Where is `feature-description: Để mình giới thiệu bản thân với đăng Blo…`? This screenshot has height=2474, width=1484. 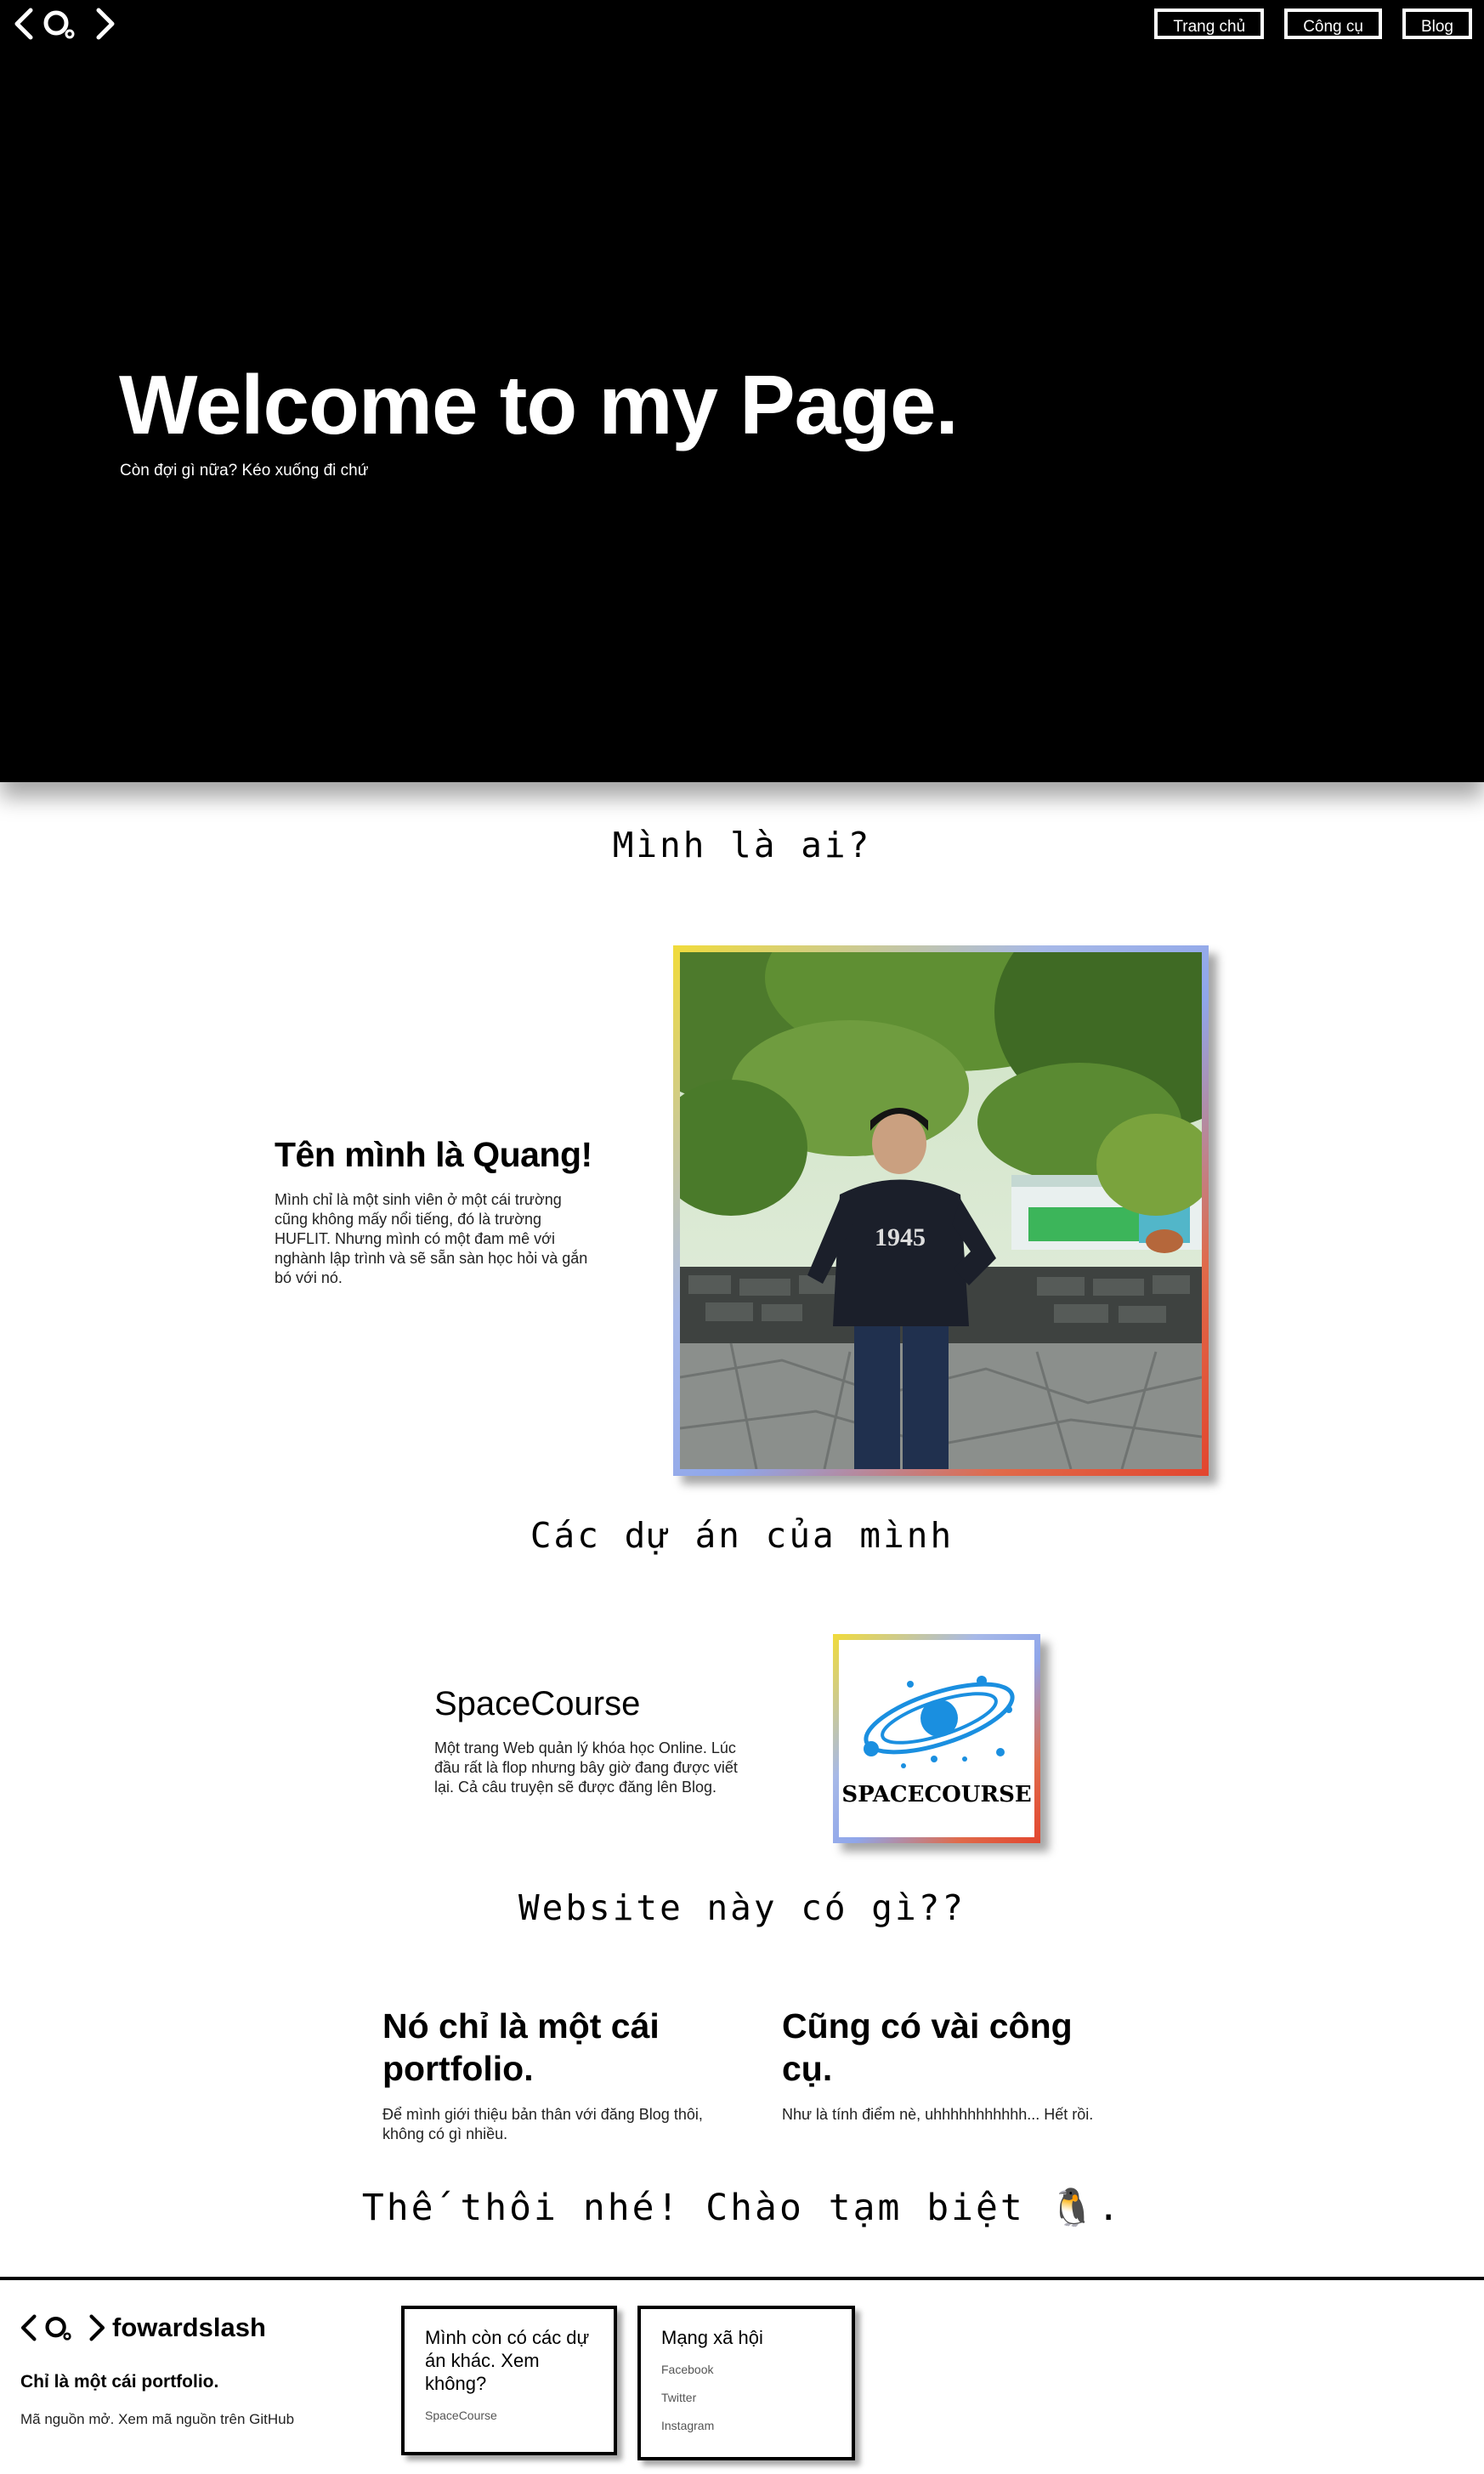
feature-description: Để mình giới thiệu bản thân với đăng Blo… is located at coordinates (542, 2124).